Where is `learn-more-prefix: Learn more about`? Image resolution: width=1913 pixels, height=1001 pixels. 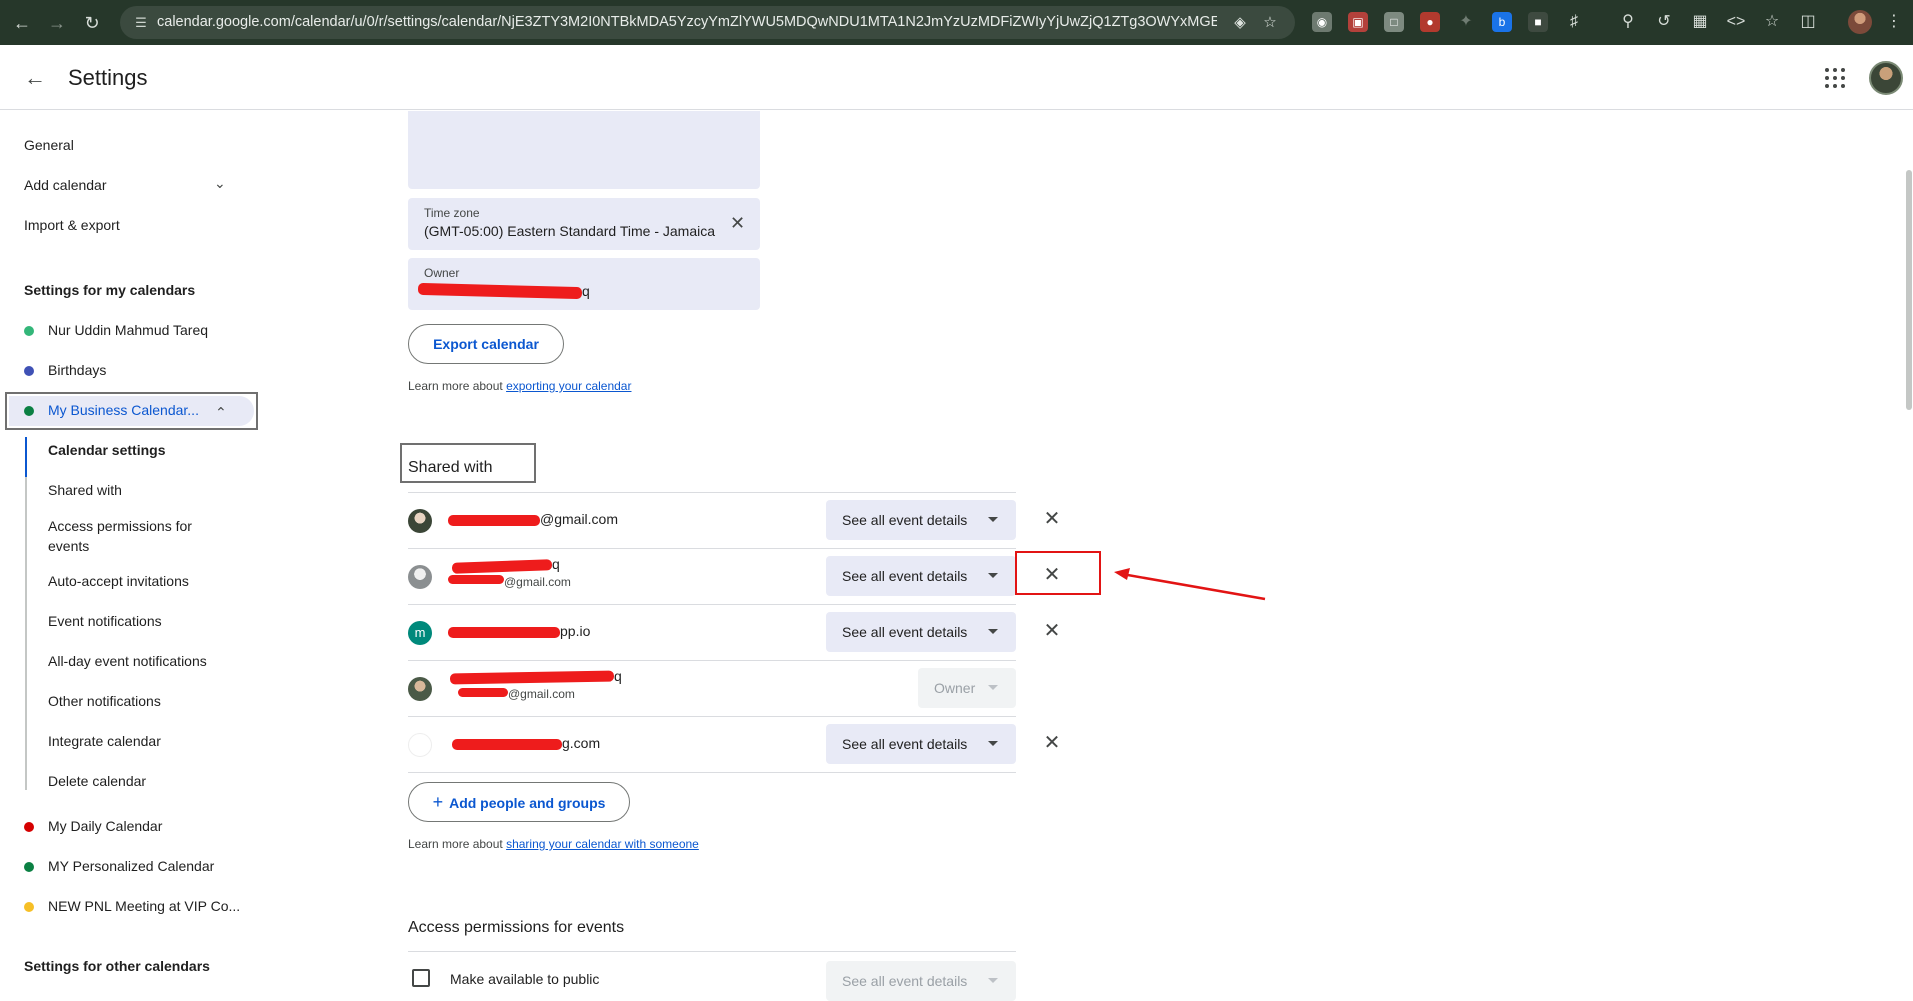
learn-more-prefix: Learn more about is located at coordinates (457, 386).